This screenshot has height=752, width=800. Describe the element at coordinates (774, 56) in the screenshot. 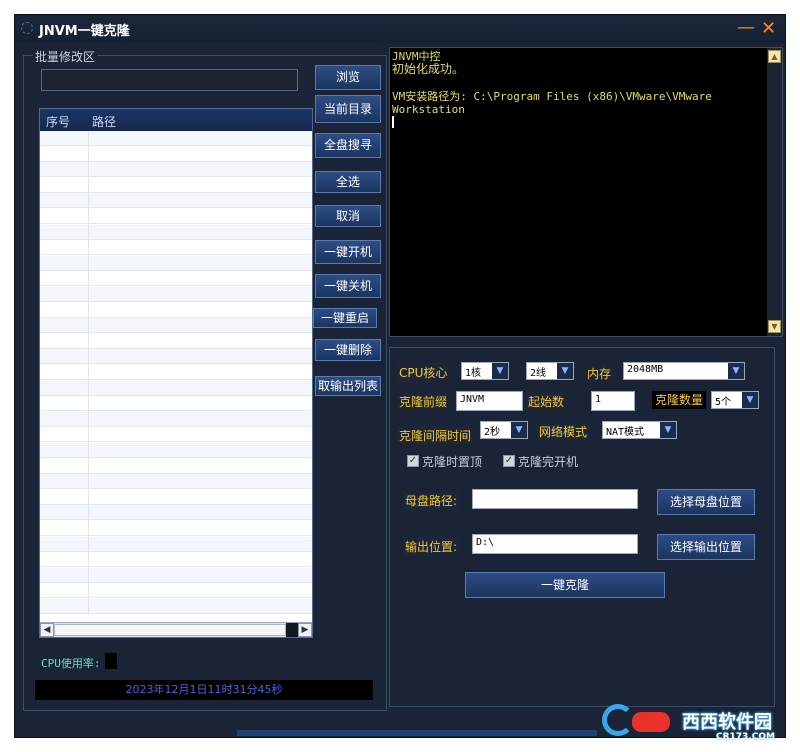

I see `scroll-up-icon: ▲` at that location.